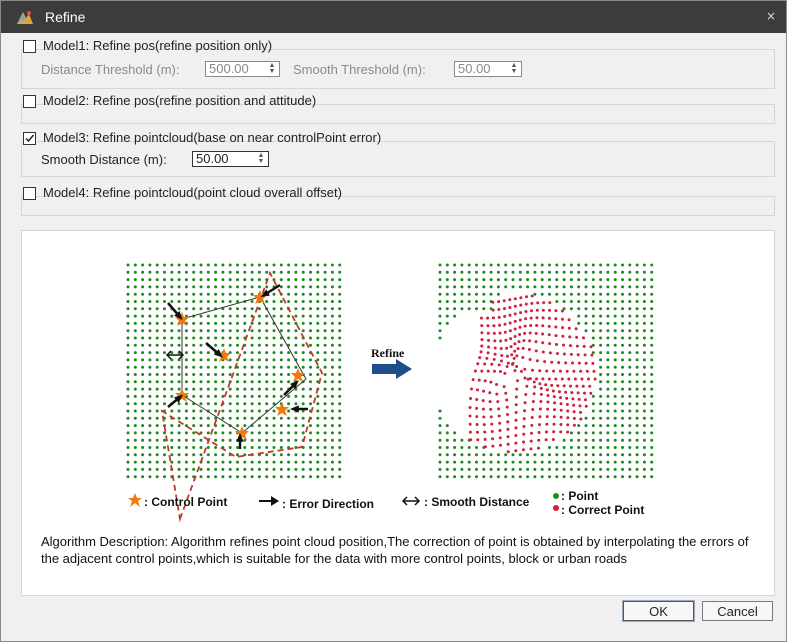 Image resolution: width=787 pixels, height=642 pixels. What do you see at coordinates (29, 101) in the screenshot?
I see `model2-checkbox` at bounding box center [29, 101].